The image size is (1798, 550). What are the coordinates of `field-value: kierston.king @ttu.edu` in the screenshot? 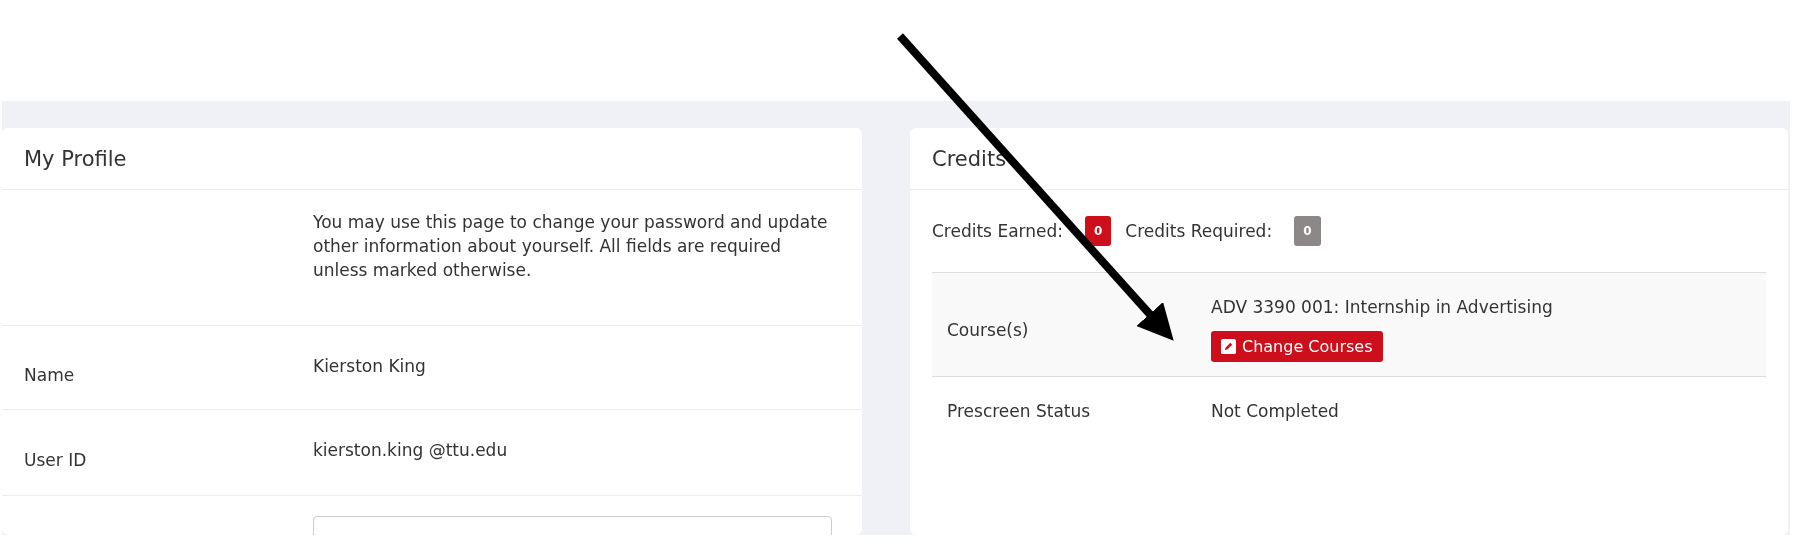 It's located at (411, 450).